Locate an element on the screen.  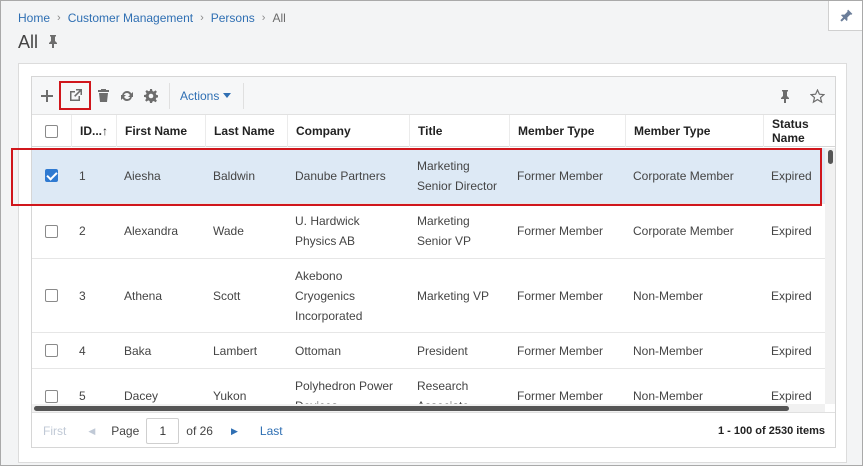
pin-grid-button is located at coordinates (785, 96).